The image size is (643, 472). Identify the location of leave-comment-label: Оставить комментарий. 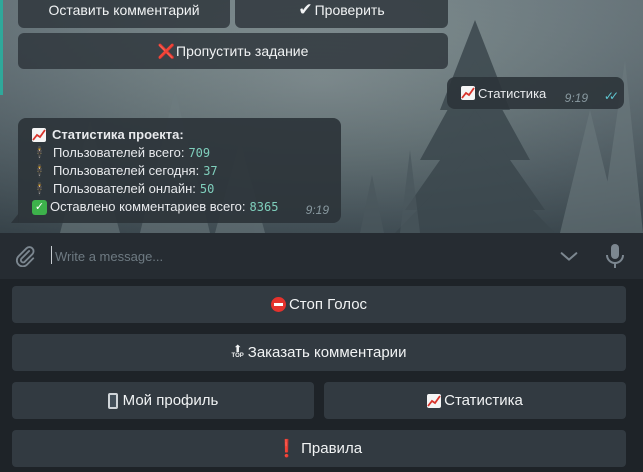
(124, 10).